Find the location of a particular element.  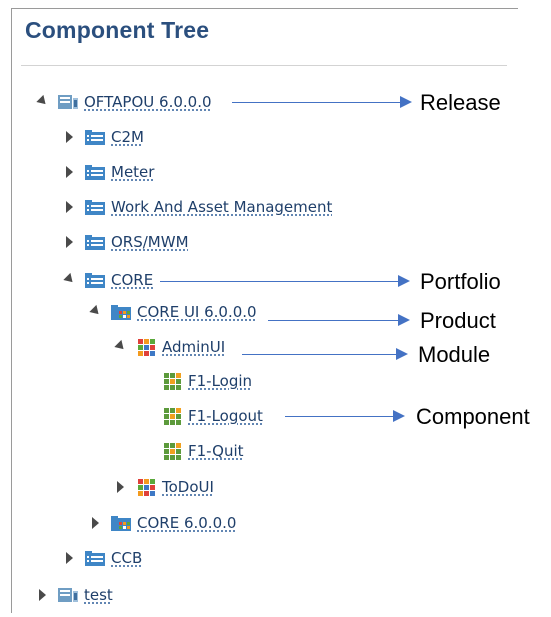

tree-node-label: CCB is located at coordinates (127, 558).